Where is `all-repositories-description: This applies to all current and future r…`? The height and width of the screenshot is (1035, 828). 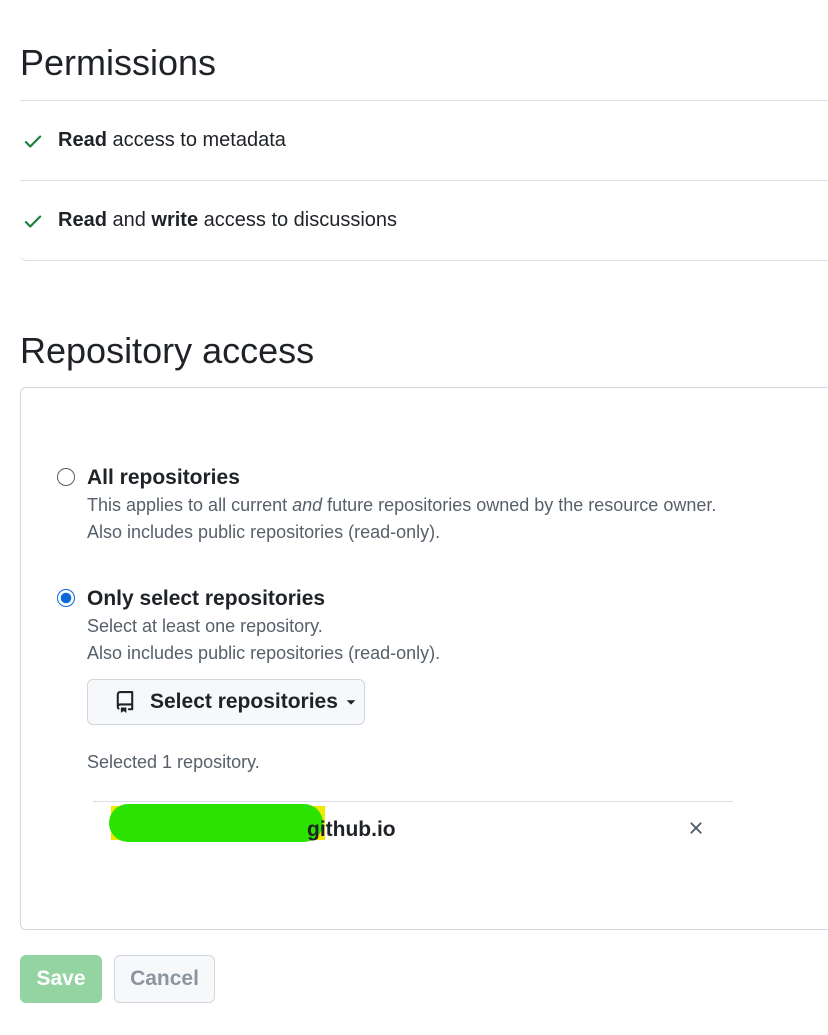 all-repositories-description: This applies to all current and future r… is located at coordinates (401, 519).